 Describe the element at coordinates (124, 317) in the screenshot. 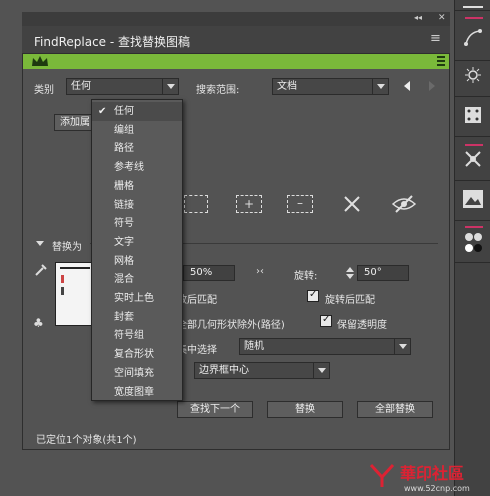

I see `dropdown-option-label: 封套` at that location.